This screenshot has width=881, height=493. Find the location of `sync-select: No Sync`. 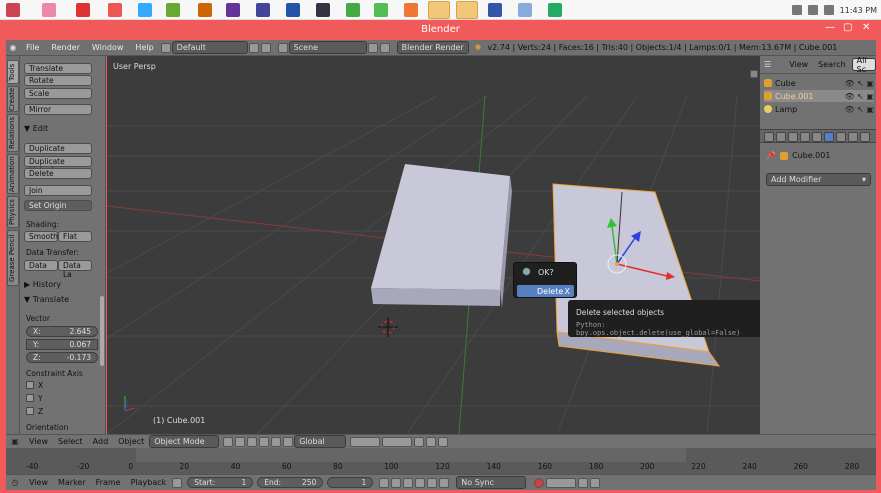

sync-select: No Sync is located at coordinates (491, 482).